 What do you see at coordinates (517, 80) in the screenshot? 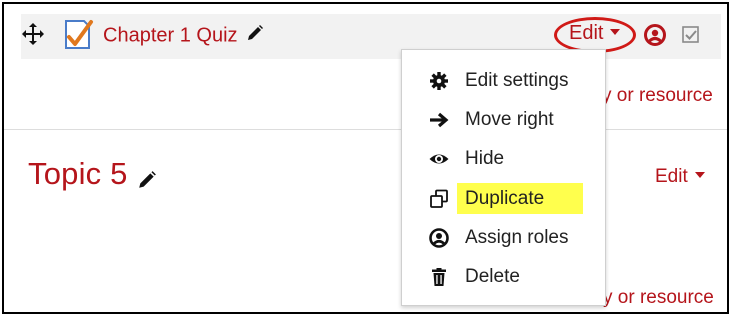
I see `menu-item-label: Edit settings` at bounding box center [517, 80].